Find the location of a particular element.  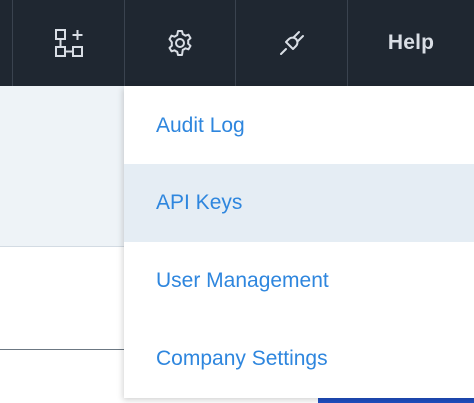

menu-item-label: User Management is located at coordinates (242, 280).